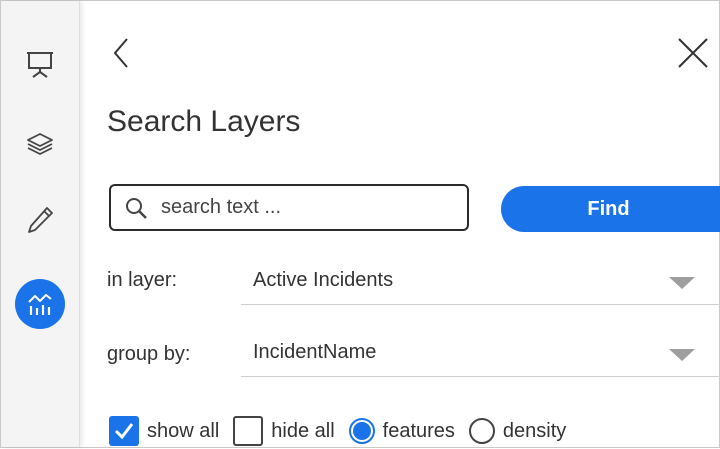 This screenshot has height=449, width=720. Describe the element at coordinates (323, 280) in the screenshot. I see `layer-select-value: Active Incidents` at that location.